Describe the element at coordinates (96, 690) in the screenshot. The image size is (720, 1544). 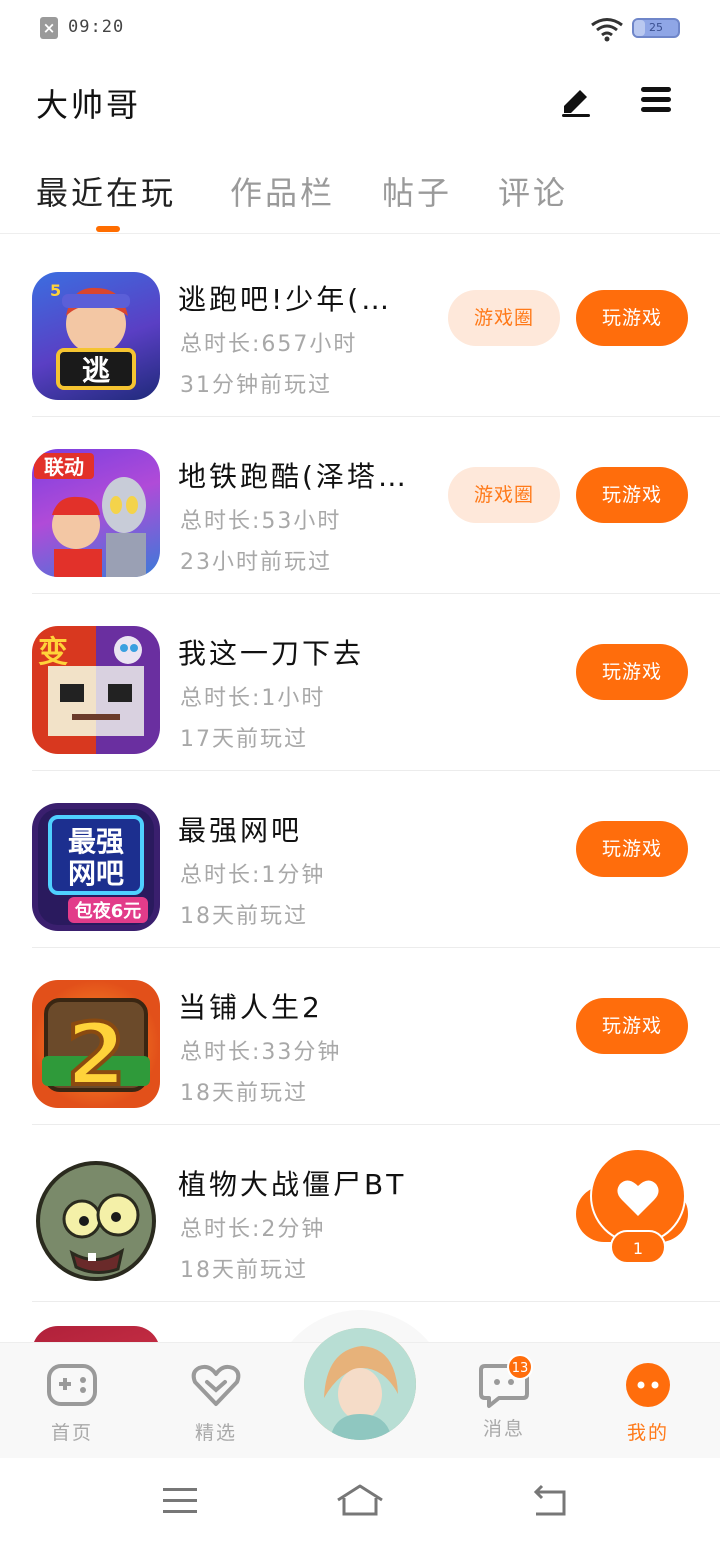
I see `blade-game-icon: 变` at that location.